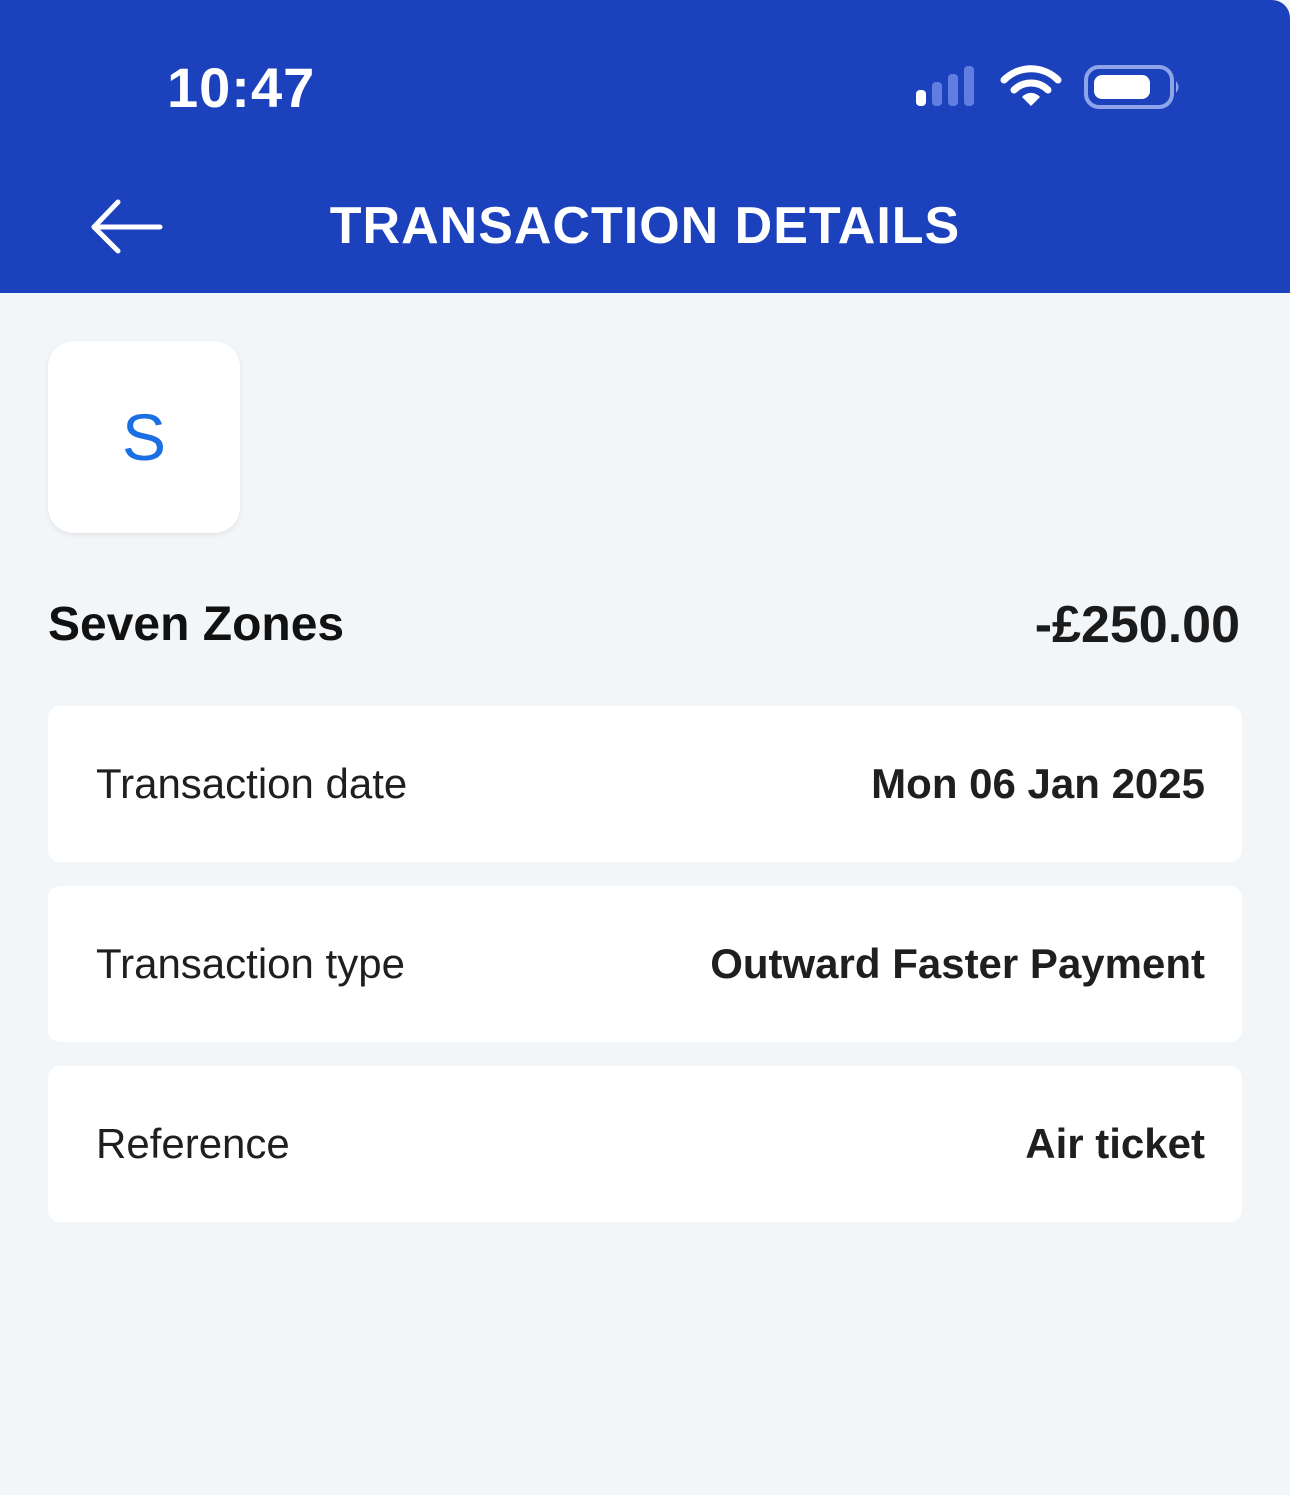  Describe the element at coordinates (250, 963) in the screenshot. I see `detail-label: Transaction type` at that location.